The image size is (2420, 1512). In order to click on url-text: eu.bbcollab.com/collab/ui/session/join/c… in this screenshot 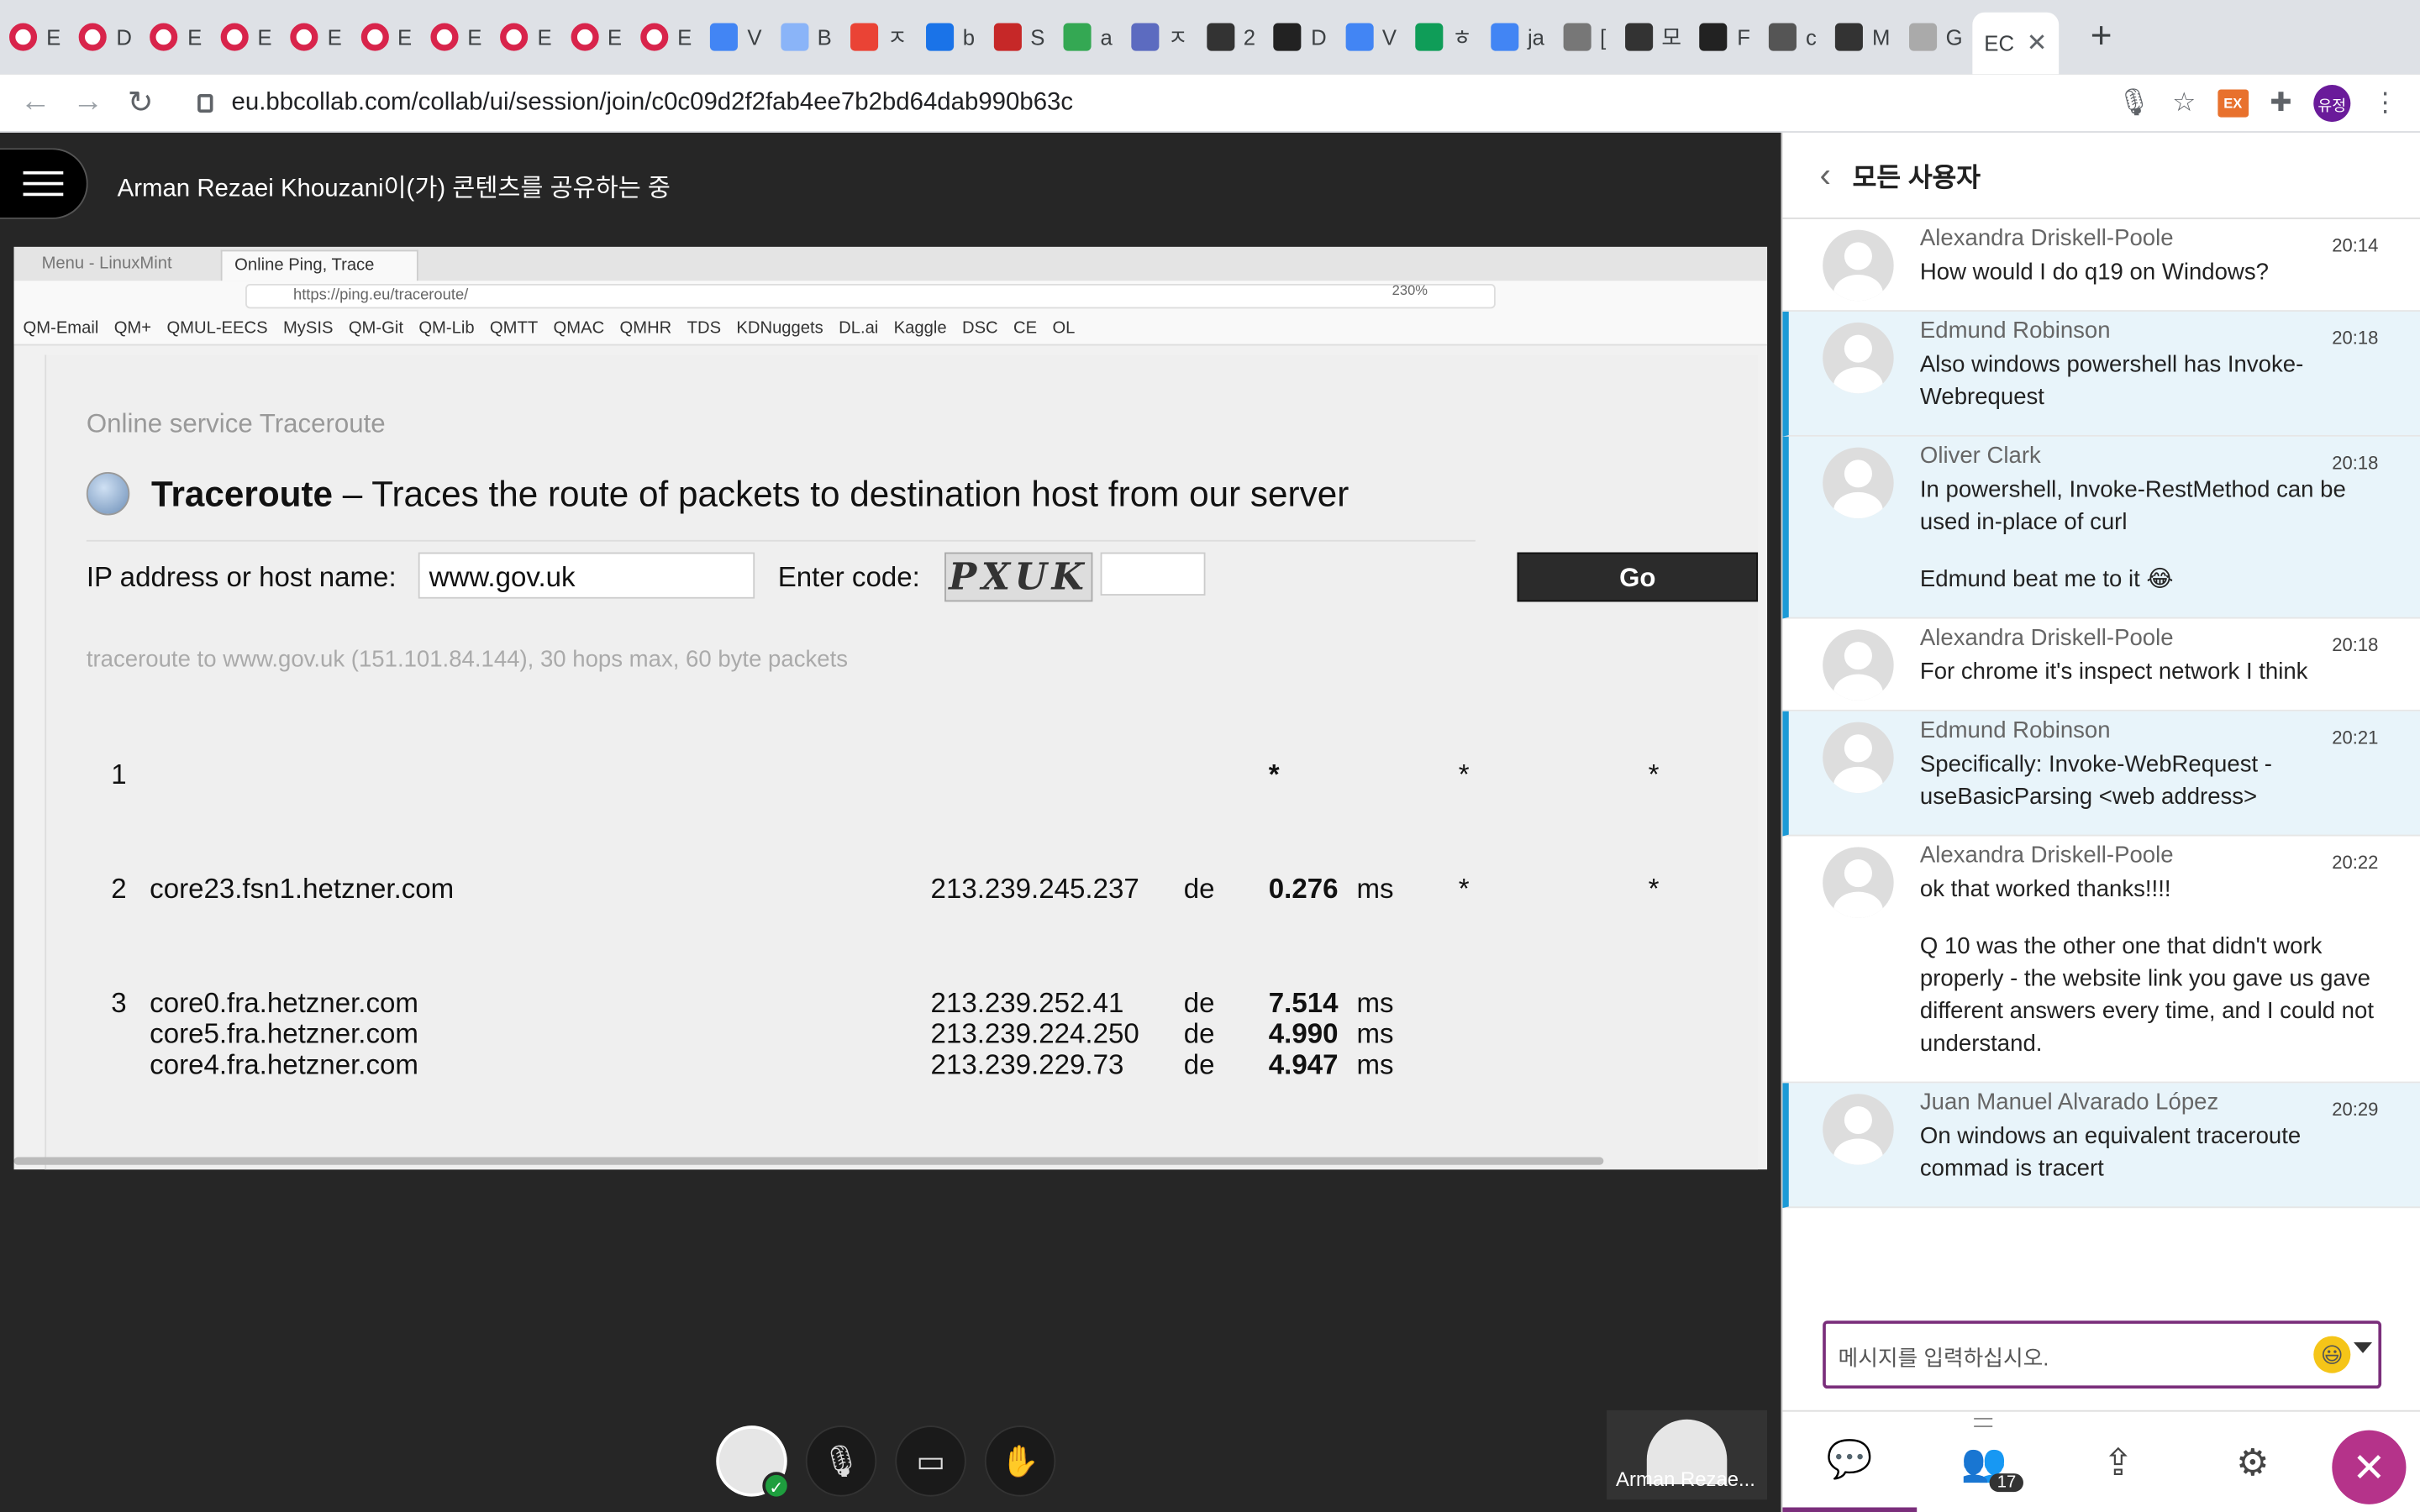, I will do `click(652, 102)`.